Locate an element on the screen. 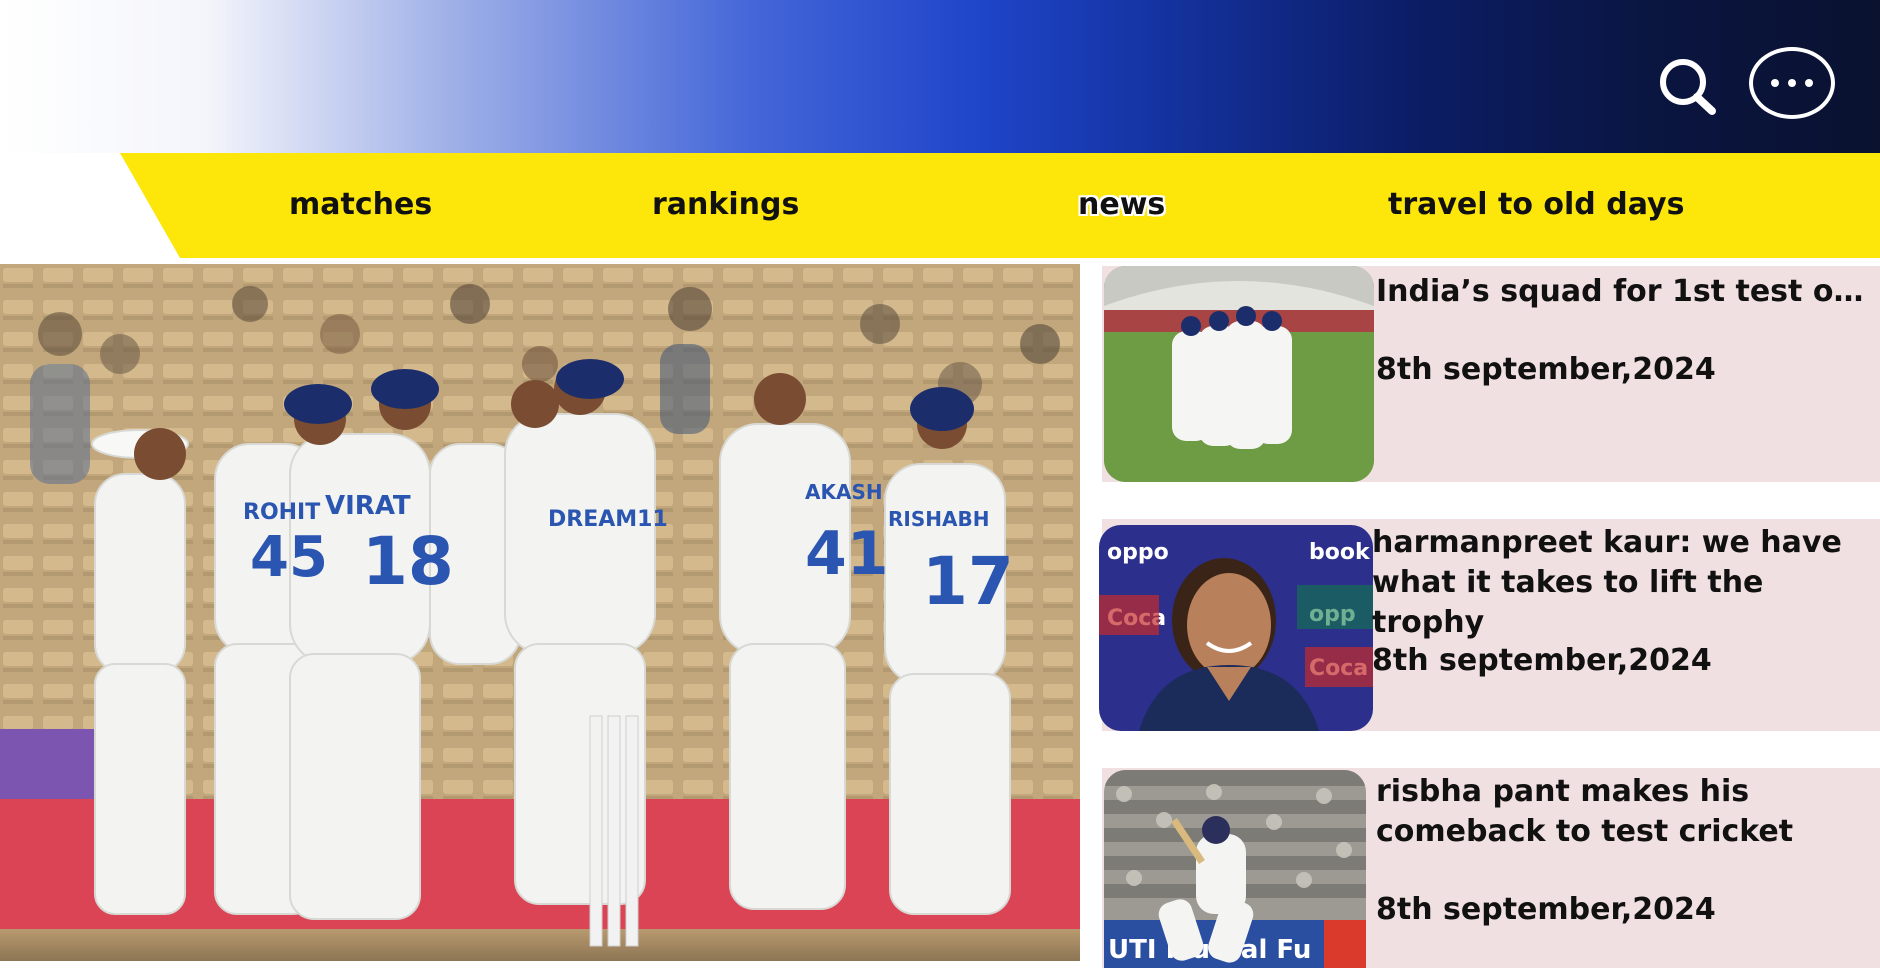  svg-text: oppo is located at coordinates (1138, 552).